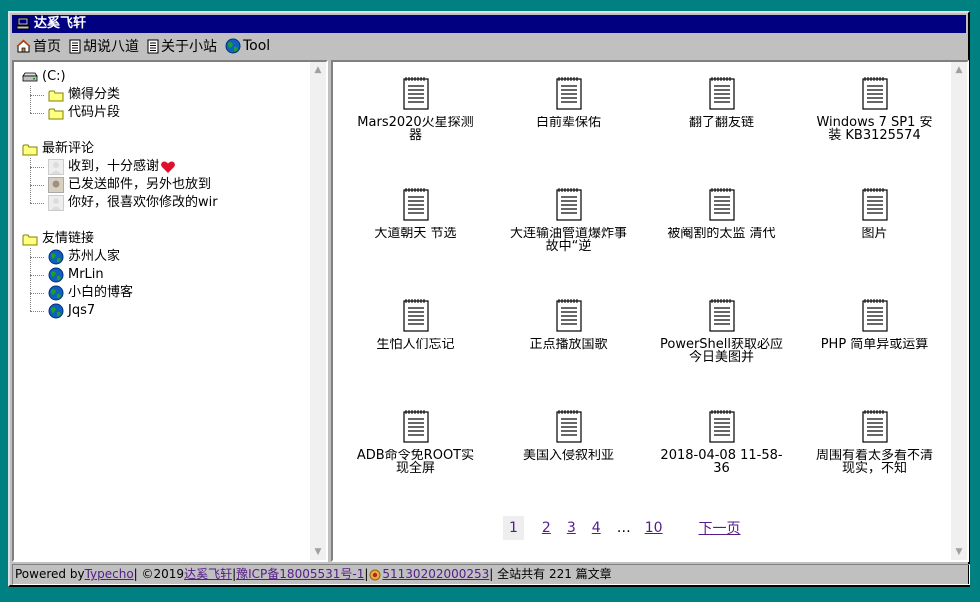  I want to click on icp-link: 豫ICP备18005531号-1, so click(300, 574).